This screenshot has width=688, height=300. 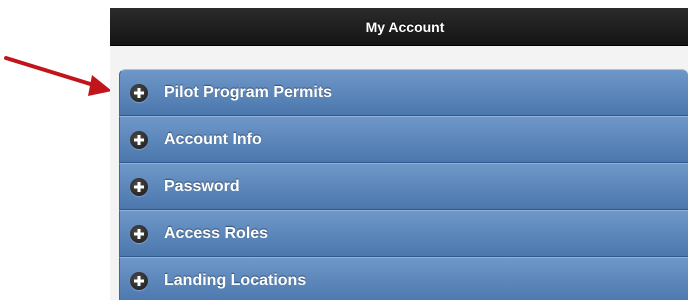 What do you see at coordinates (235, 280) in the screenshot?
I see `accordion-item-label: Landing Locations` at bounding box center [235, 280].